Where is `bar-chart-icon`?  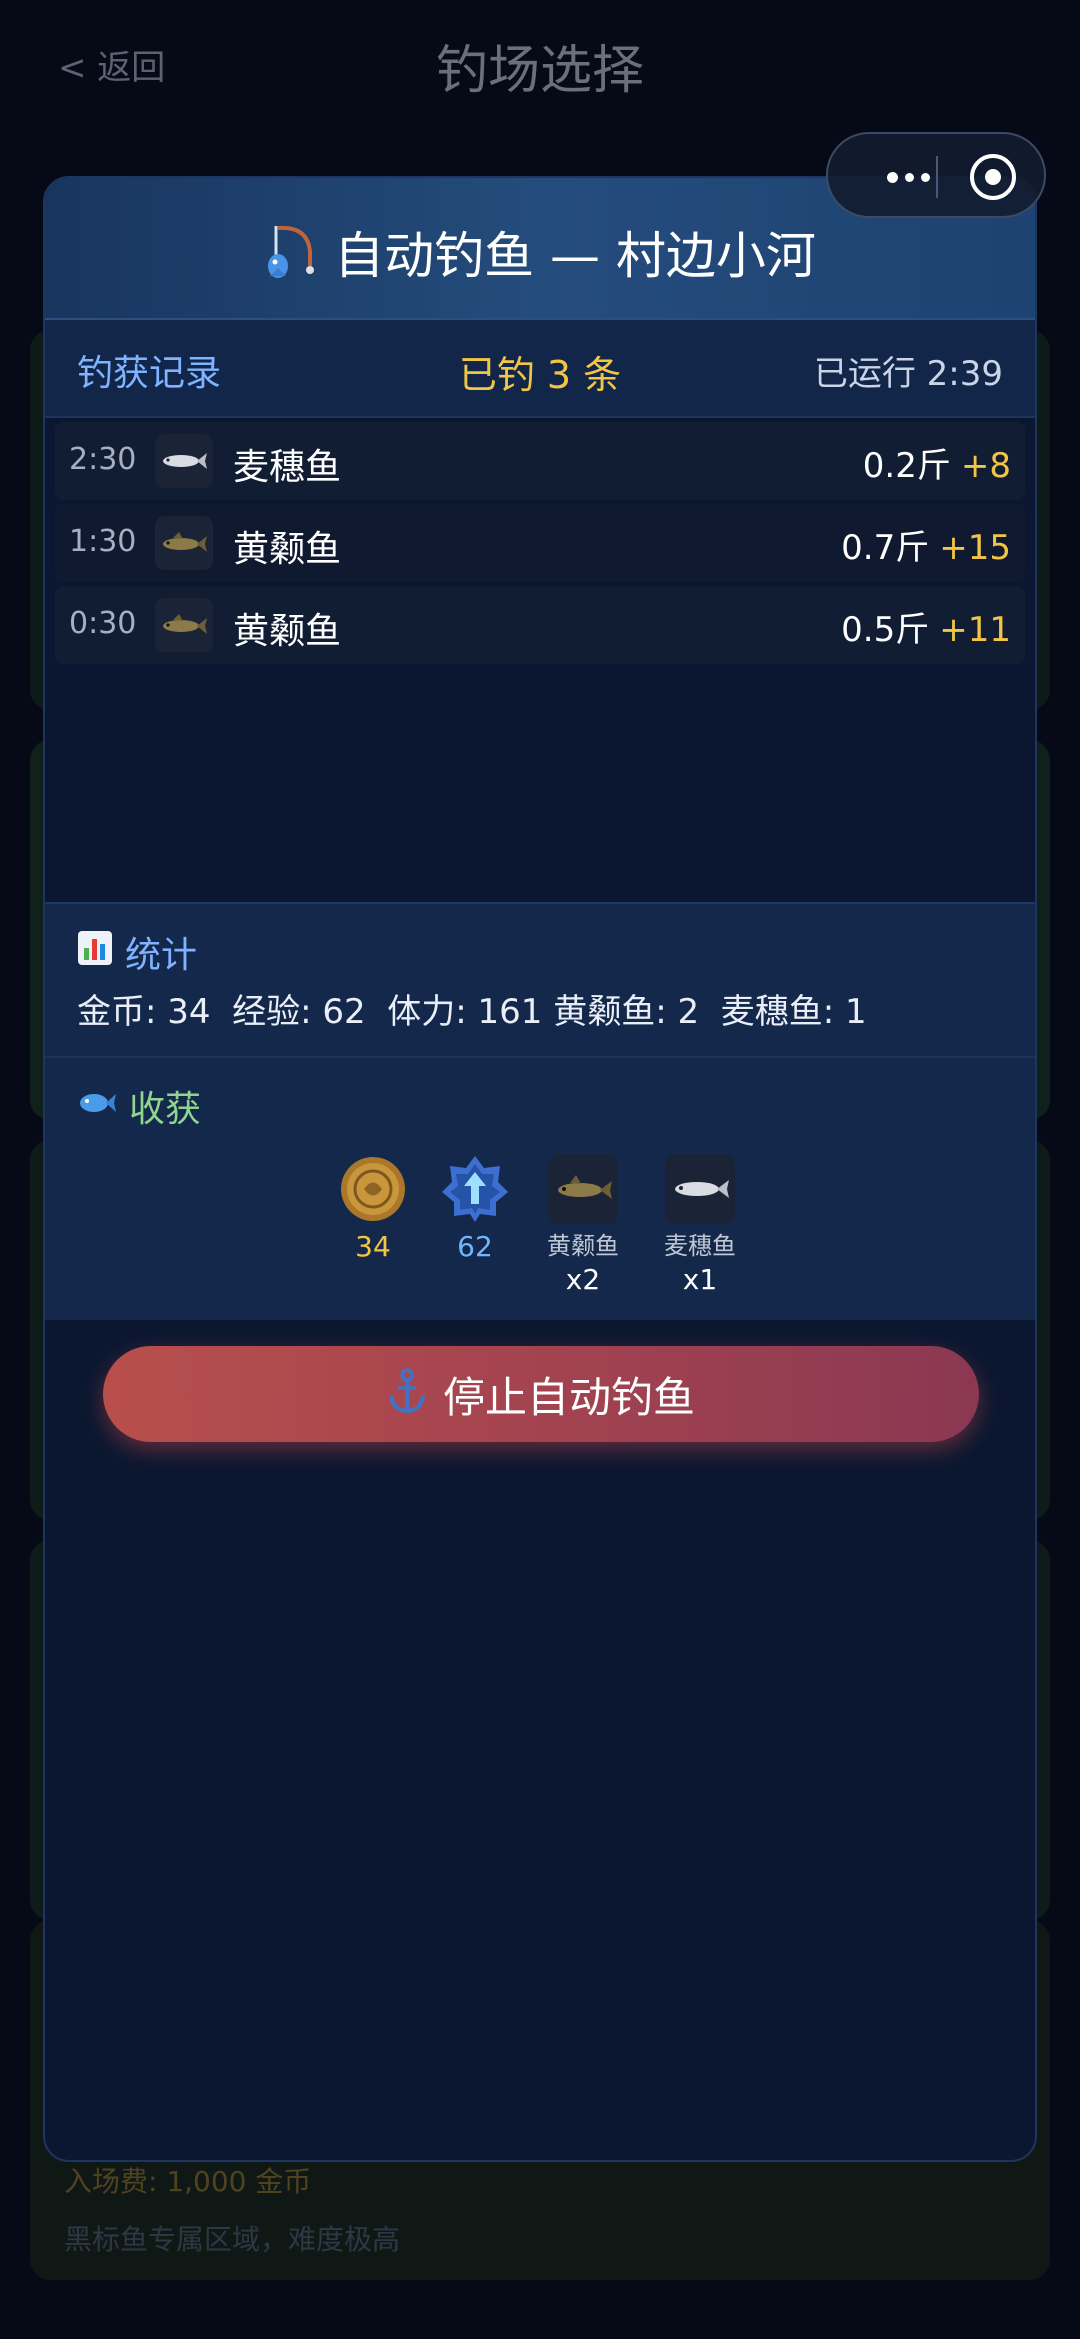
bar-chart-icon is located at coordinates (95, 952).